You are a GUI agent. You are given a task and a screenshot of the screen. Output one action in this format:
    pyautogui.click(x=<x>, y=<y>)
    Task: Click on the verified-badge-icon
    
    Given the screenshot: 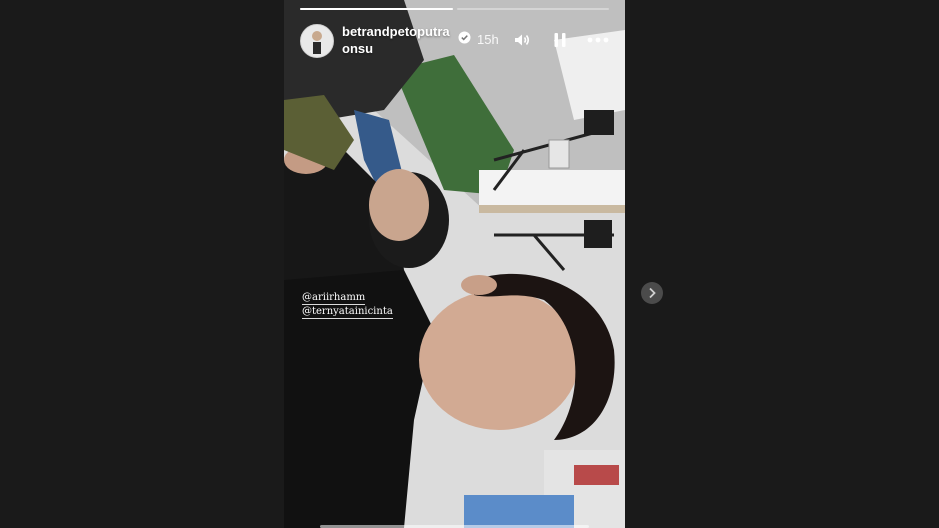 What is the action you would take?
    pyautogui.click(x=464, y=40)
    